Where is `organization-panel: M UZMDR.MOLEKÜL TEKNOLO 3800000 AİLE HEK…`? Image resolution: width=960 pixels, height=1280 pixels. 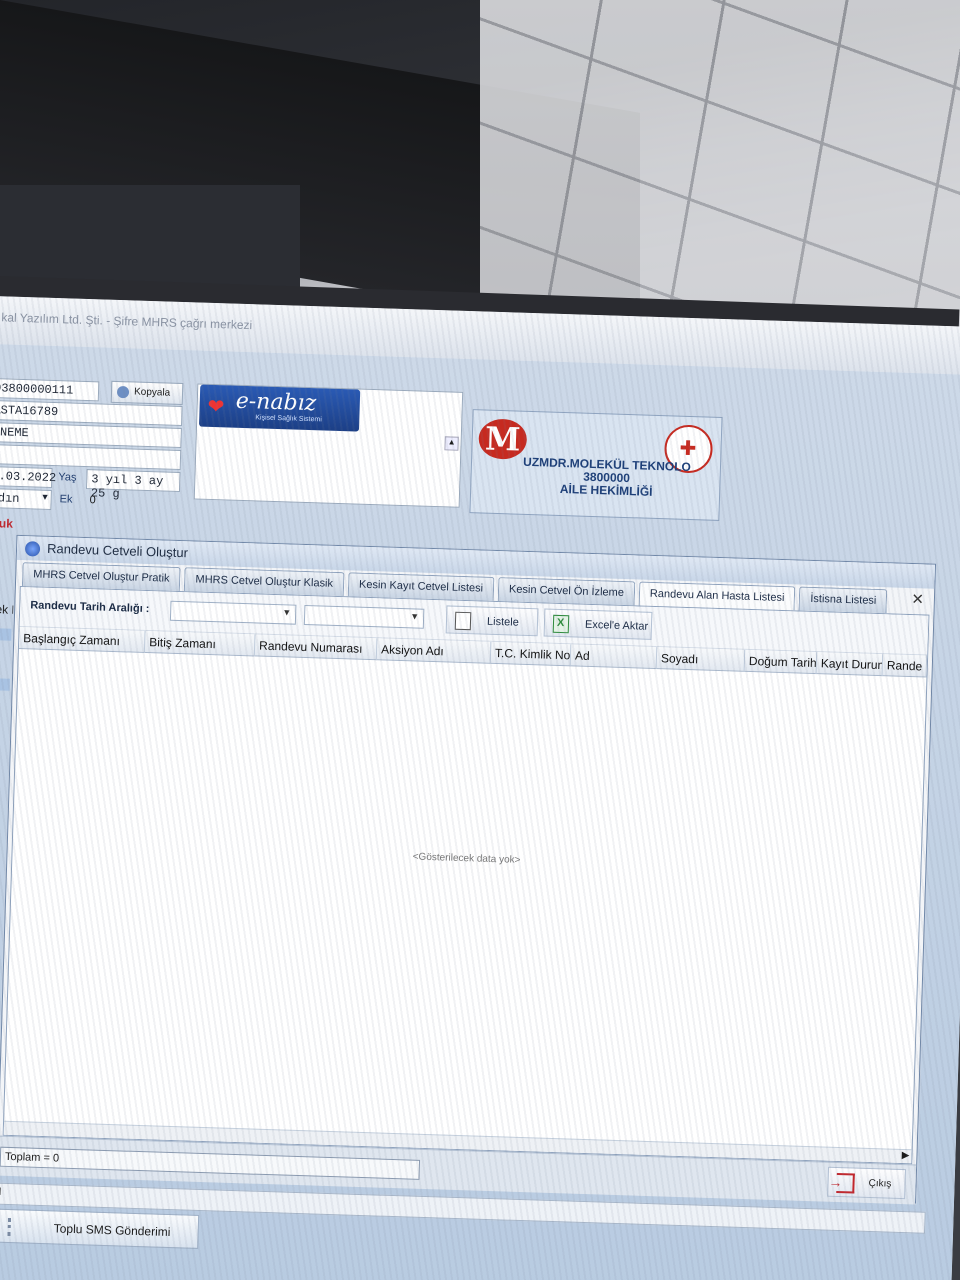 organization-panel: M UZMDR.MOLEKÜL TEKNOLO 3800000 AİLE HEK… is located at coordinates (596, 465).